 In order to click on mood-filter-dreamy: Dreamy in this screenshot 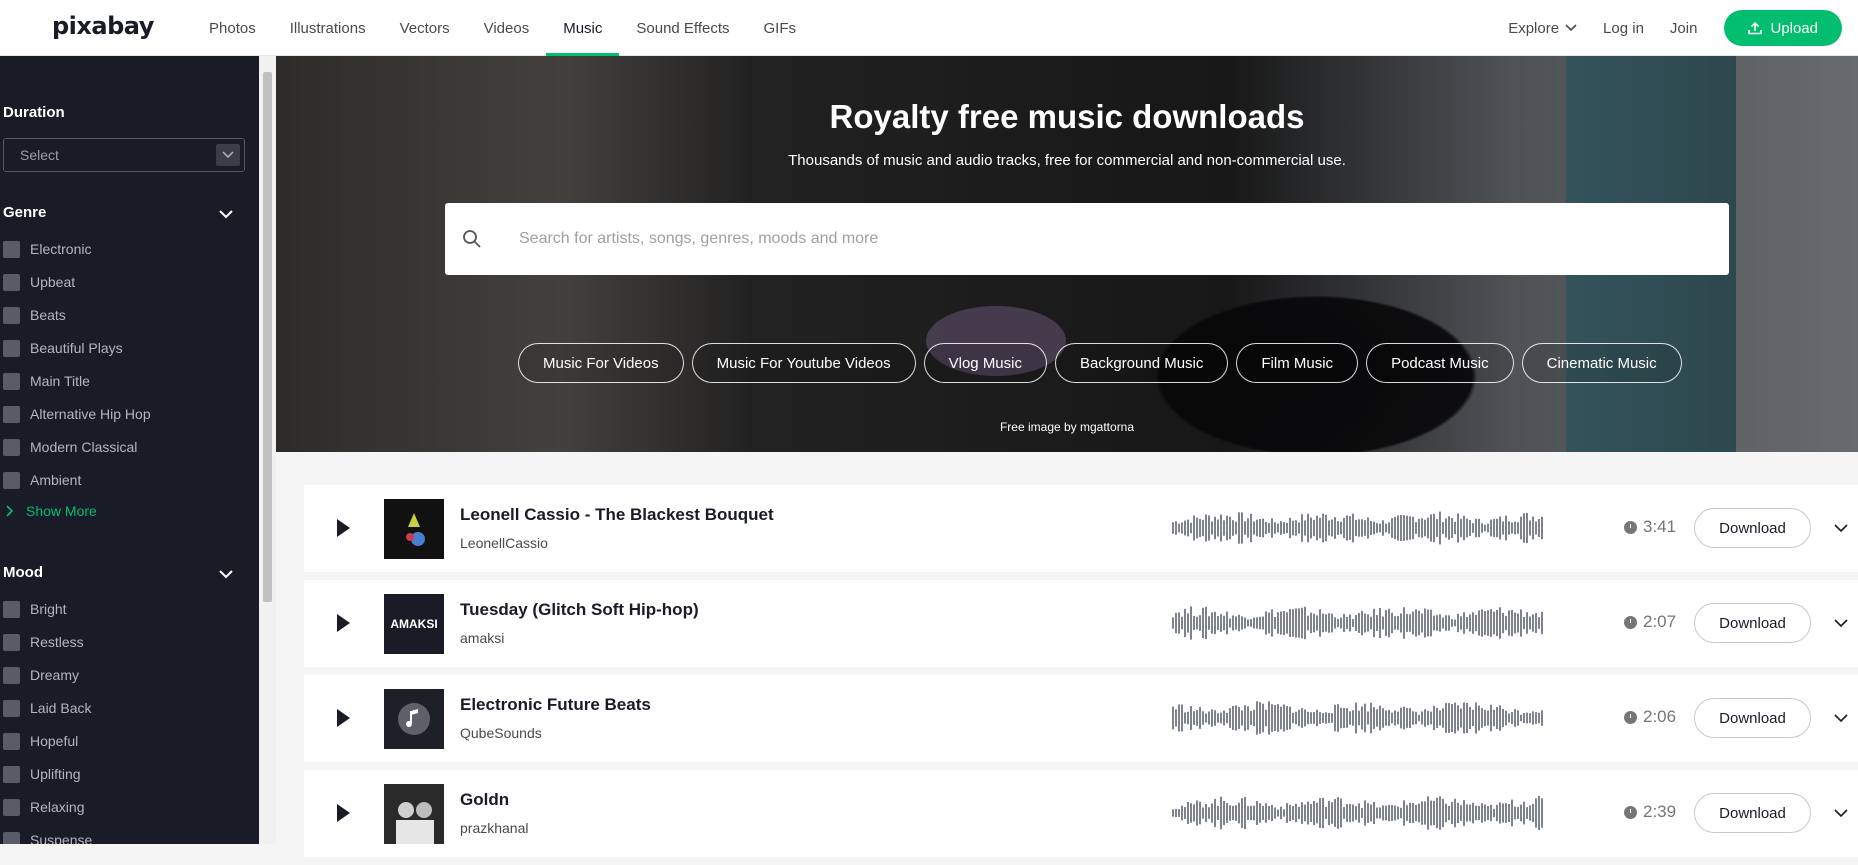, I will do `click(41, 675)`.